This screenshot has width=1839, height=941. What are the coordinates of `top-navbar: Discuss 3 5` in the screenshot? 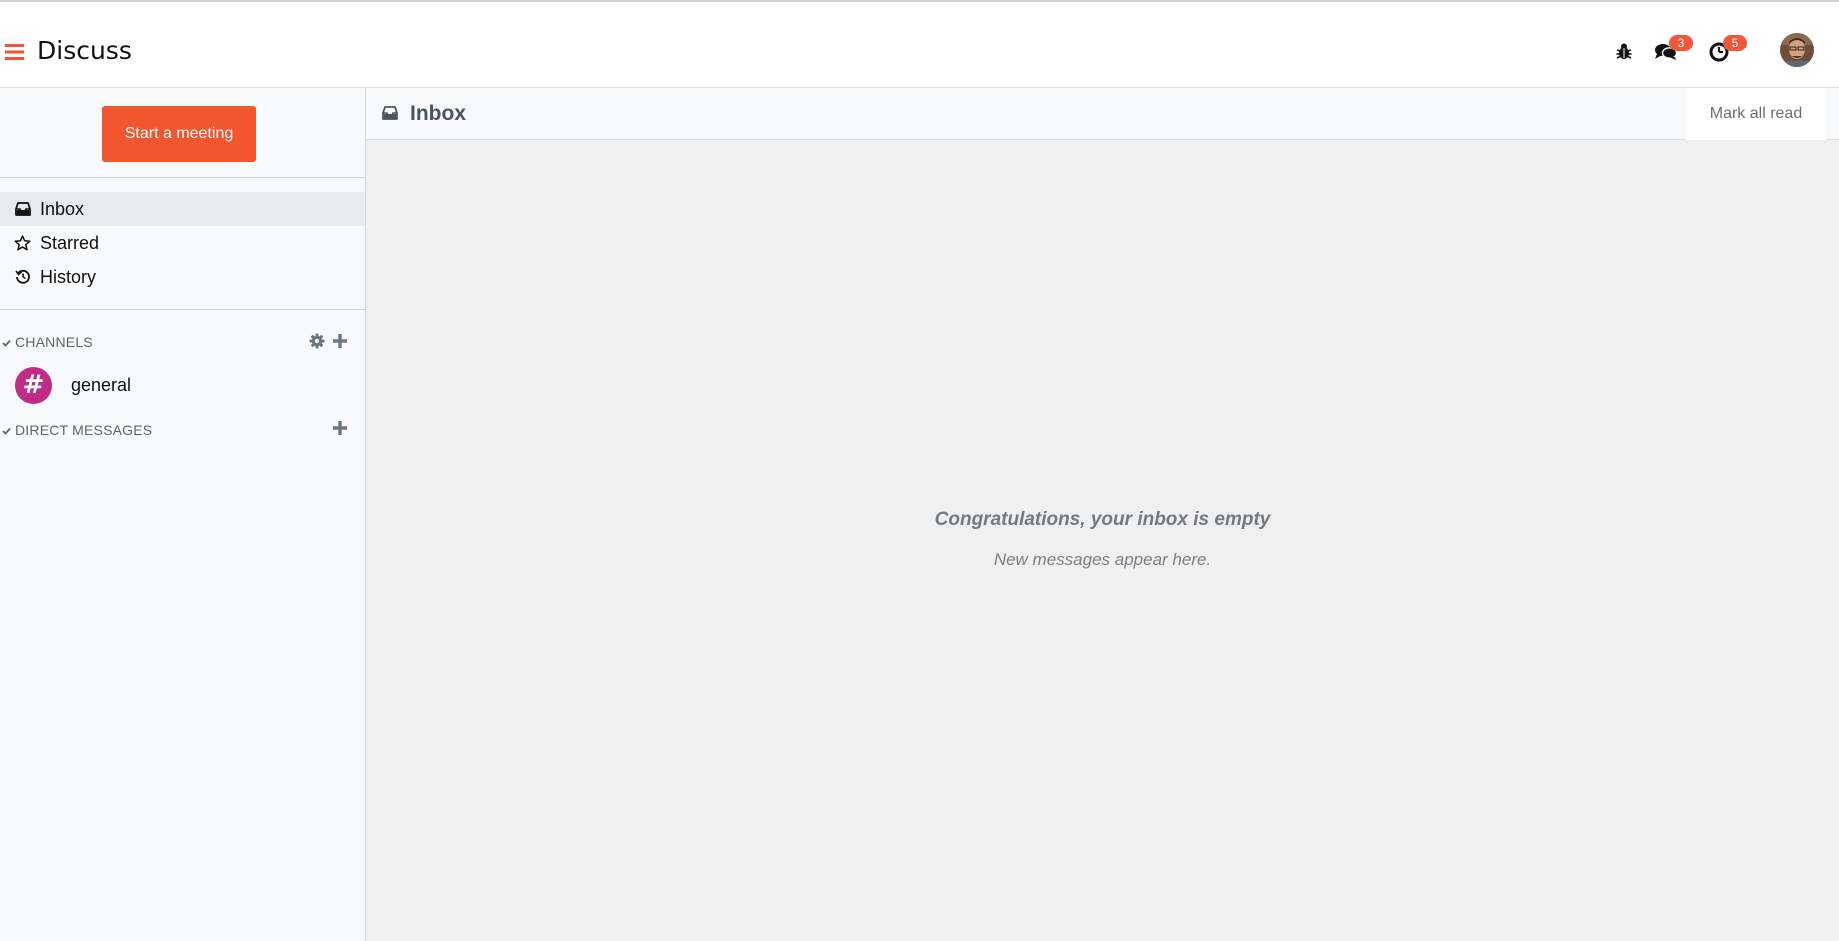 It's located at (919, 44).